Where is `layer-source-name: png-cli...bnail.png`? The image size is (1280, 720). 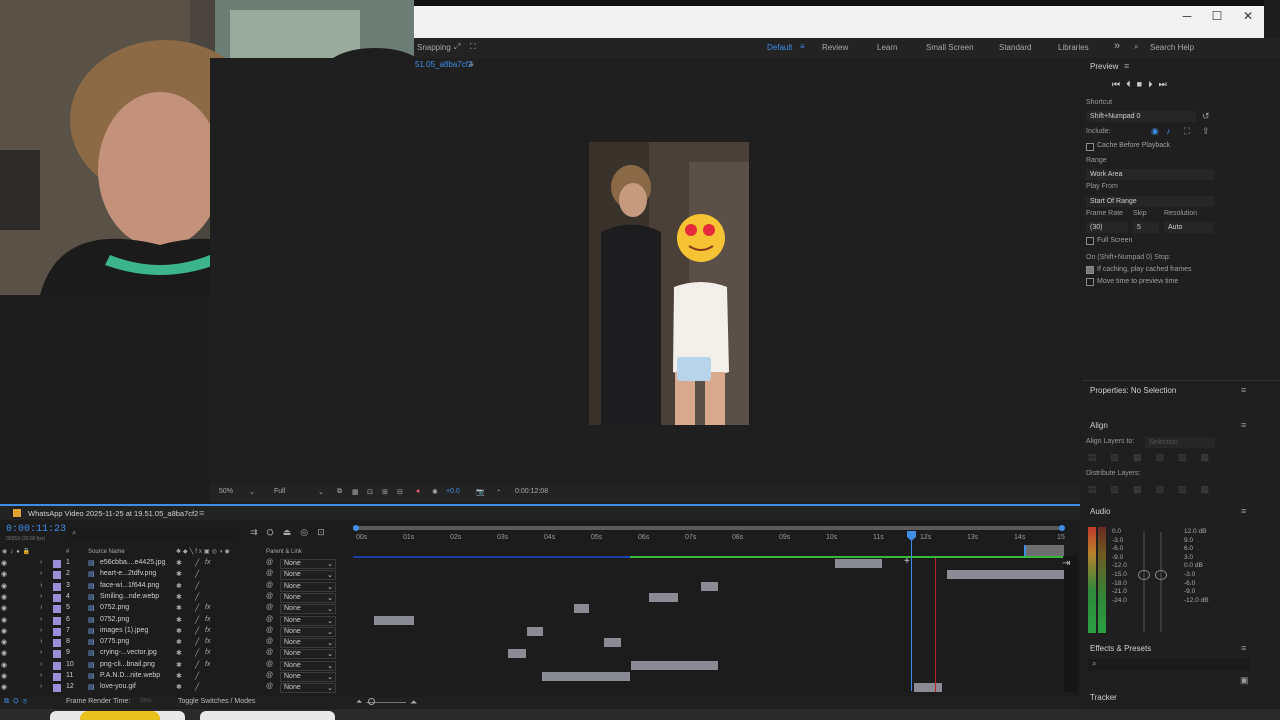 layer-source-name: png-cli...bnail.png is located at coordinates (127, 664).